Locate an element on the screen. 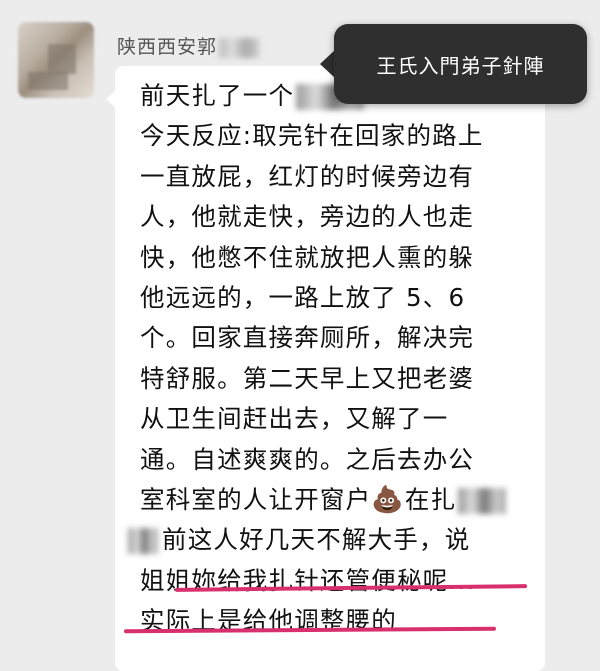  message-line: 特舒服。第二天早上又把老婆 is located at coordinates (307, 378).